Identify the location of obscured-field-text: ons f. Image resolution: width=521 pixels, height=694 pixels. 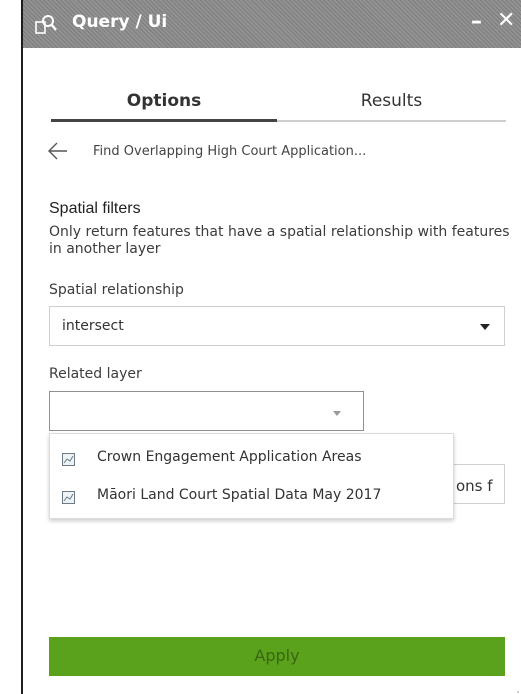
(474, 486).